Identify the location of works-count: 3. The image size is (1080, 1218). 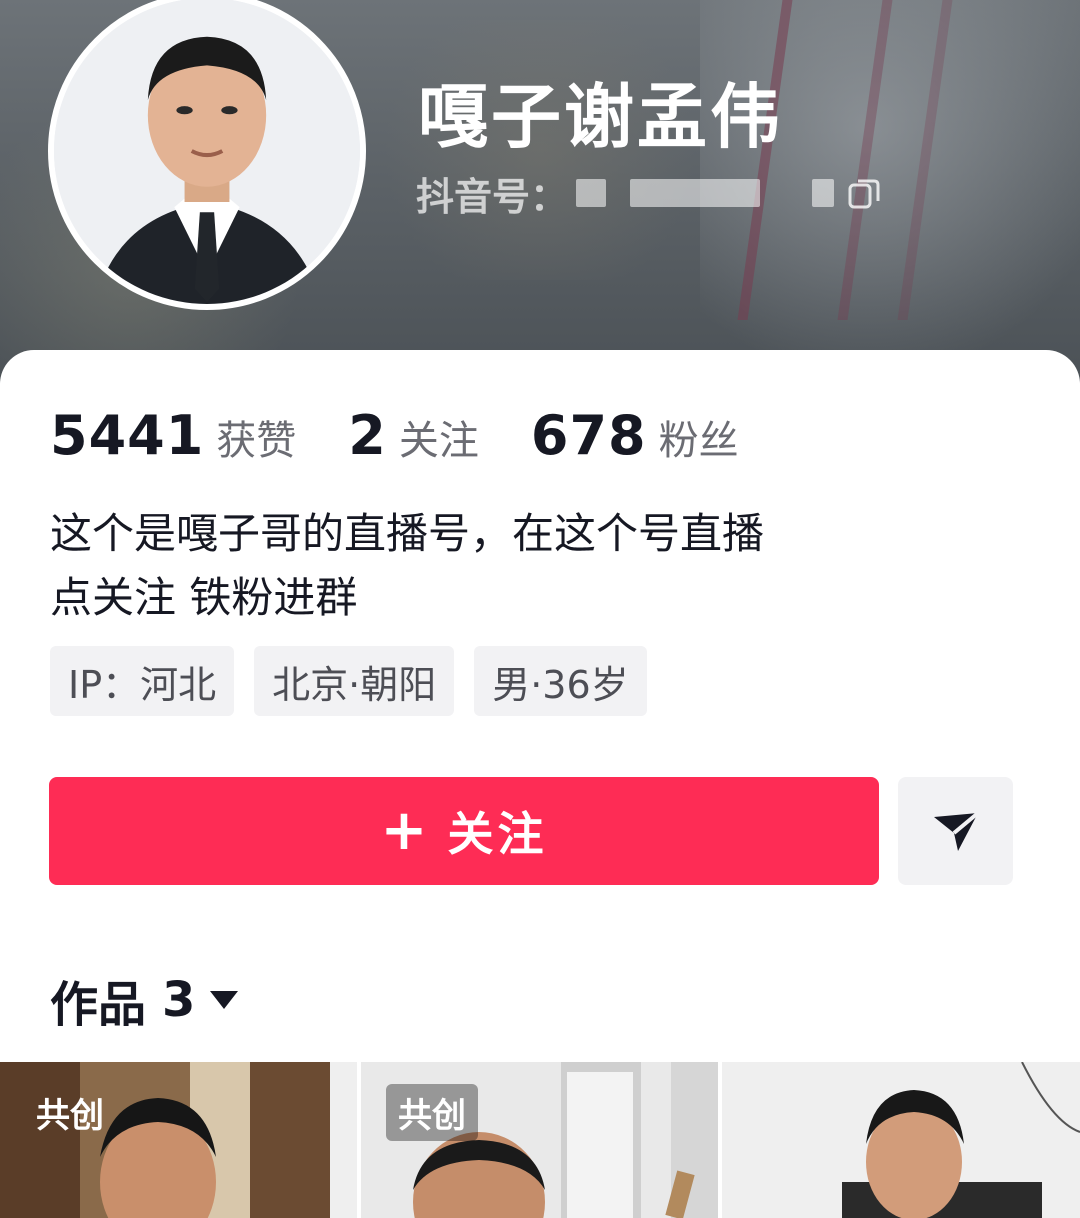
(179, 1000).